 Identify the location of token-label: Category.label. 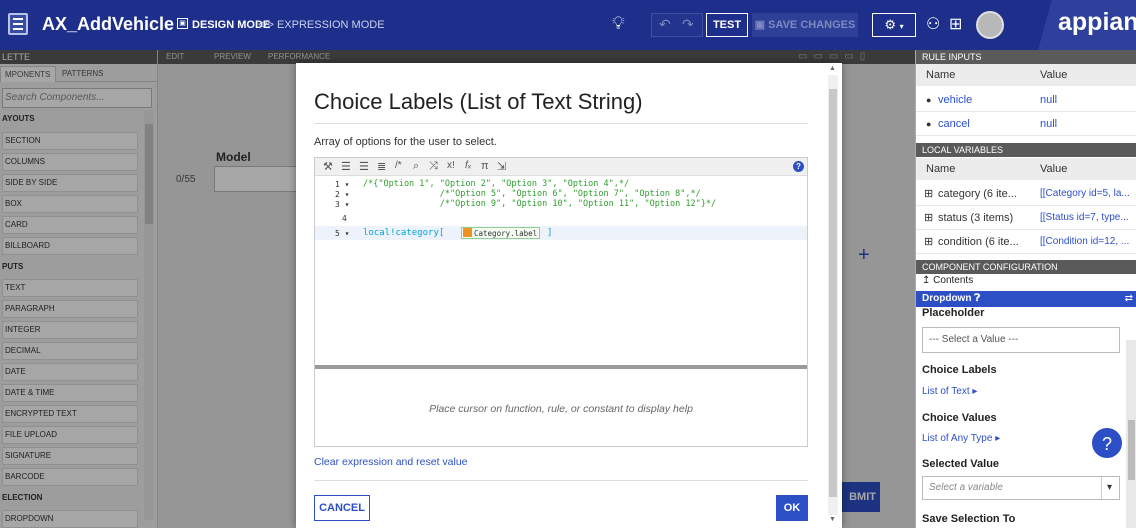
(506, 233).